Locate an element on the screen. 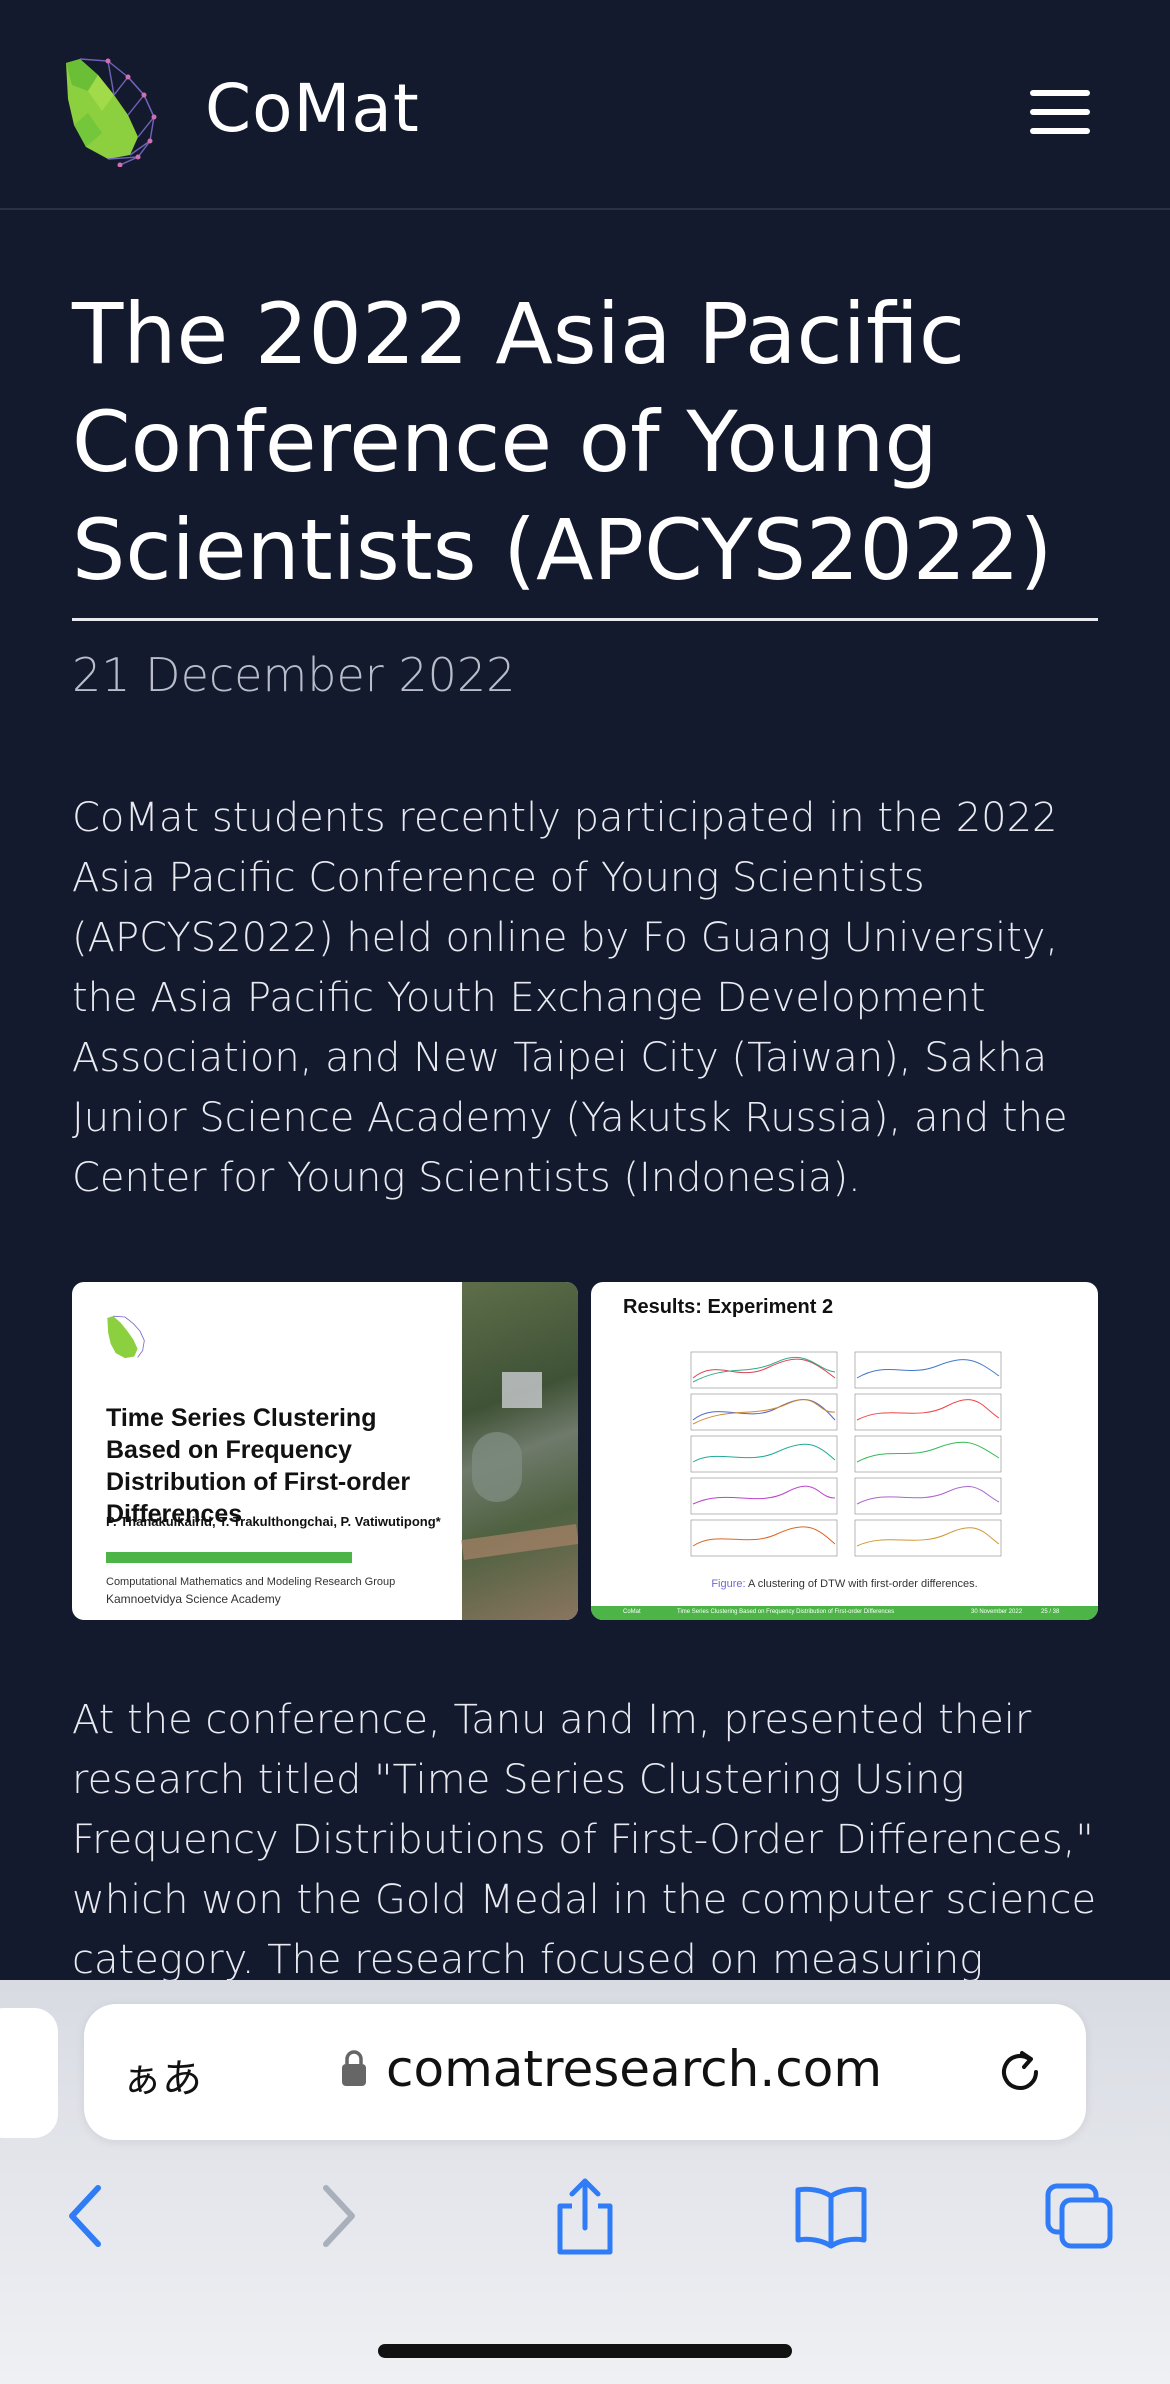  aerial-campus-photo is located at coordinates (519, 1451).